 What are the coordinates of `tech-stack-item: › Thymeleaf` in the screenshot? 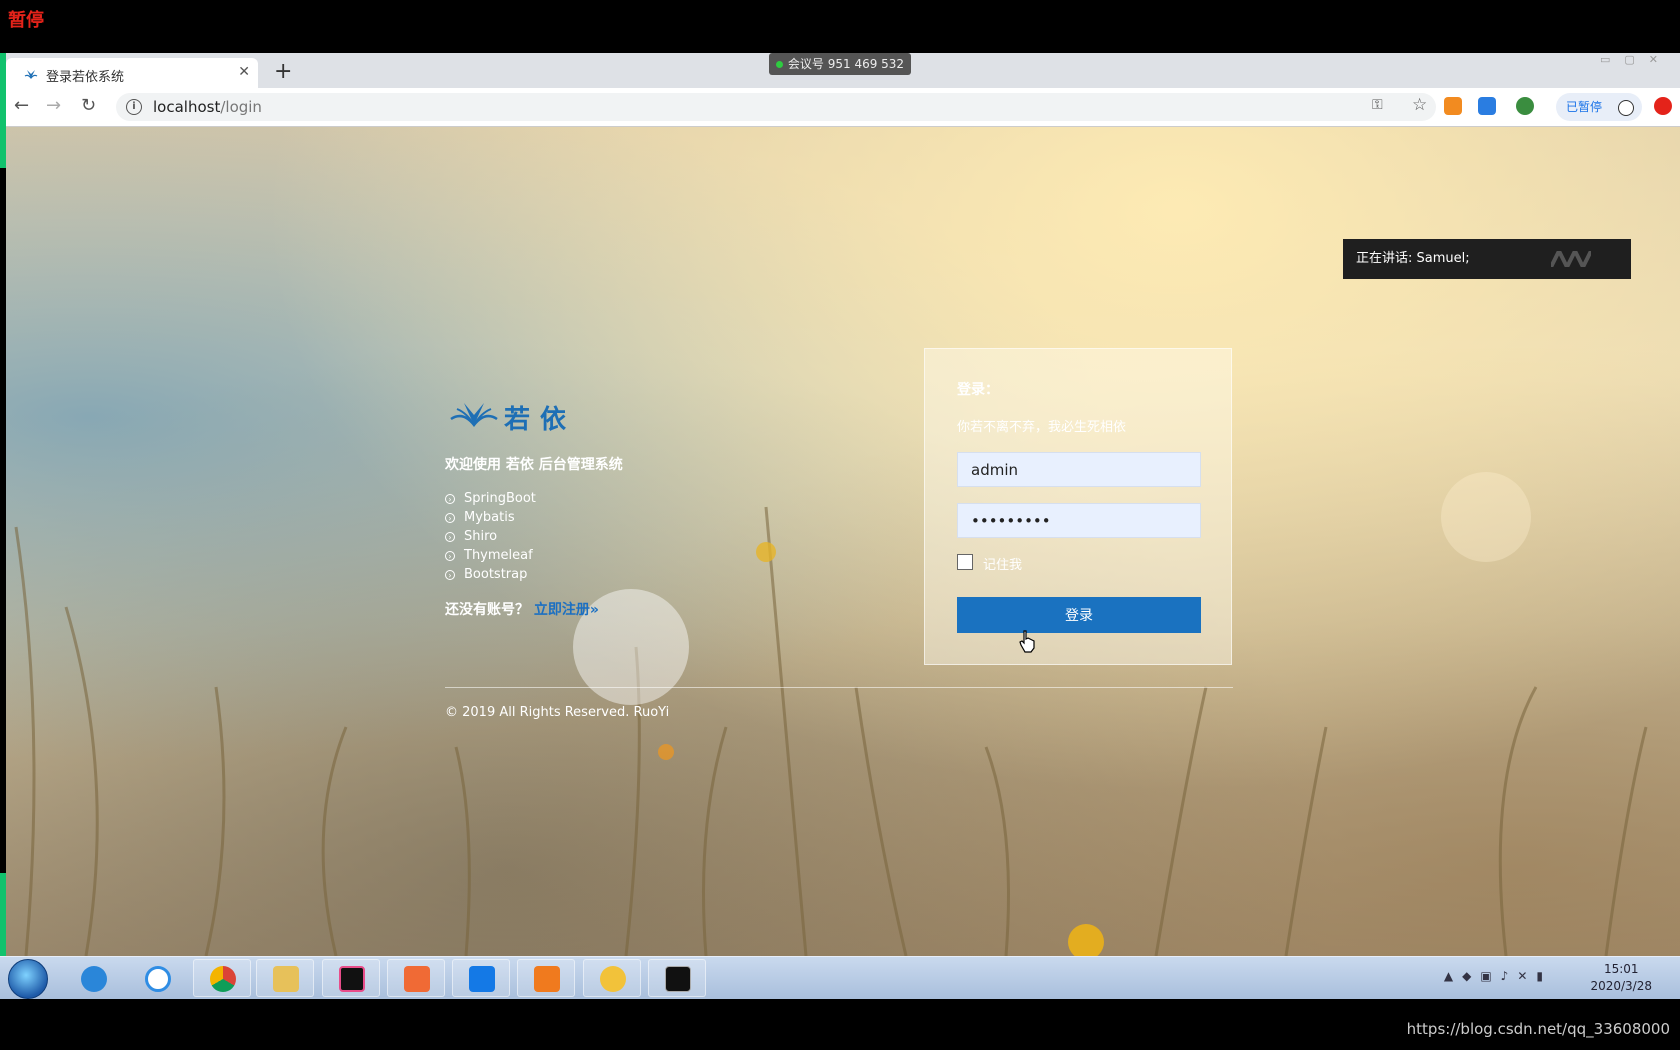 It's located at (490, 555).